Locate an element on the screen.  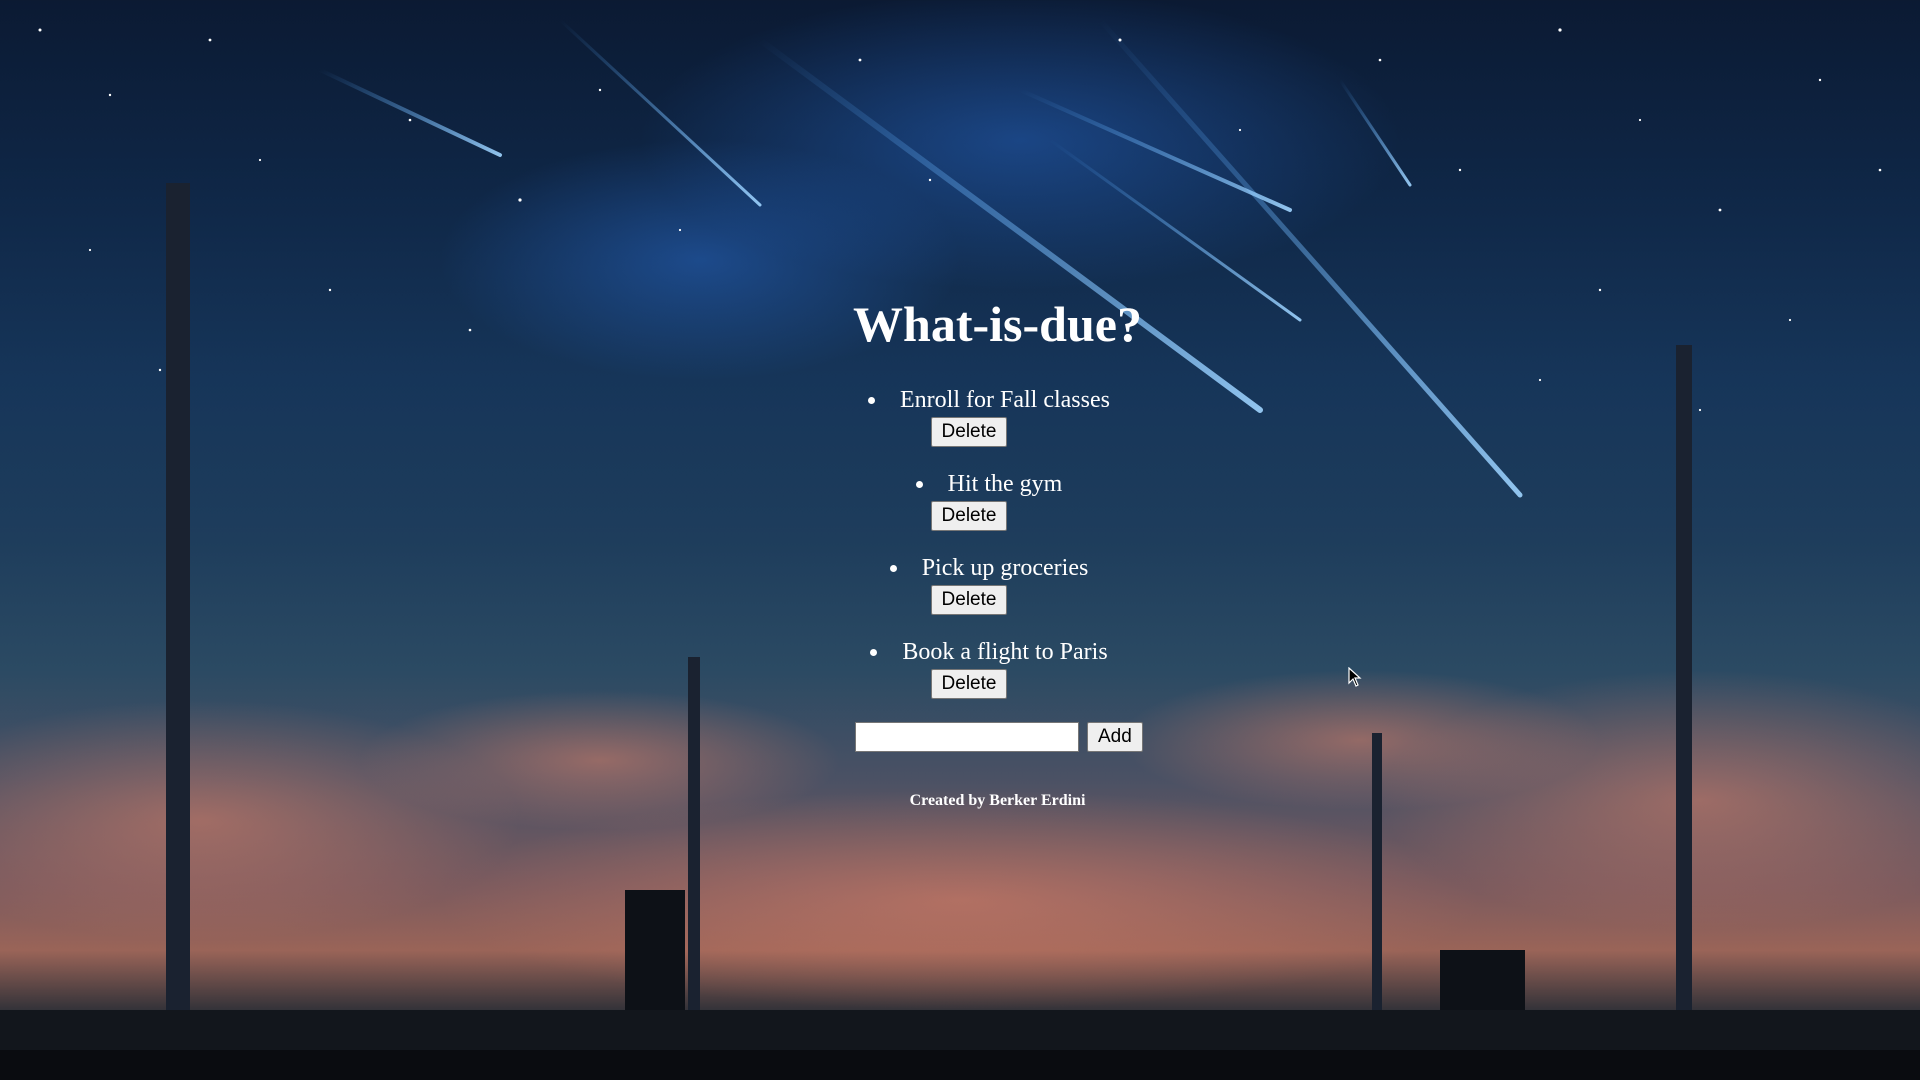
todo-text: Pick up groceries is located at coordinates (1005, 568).